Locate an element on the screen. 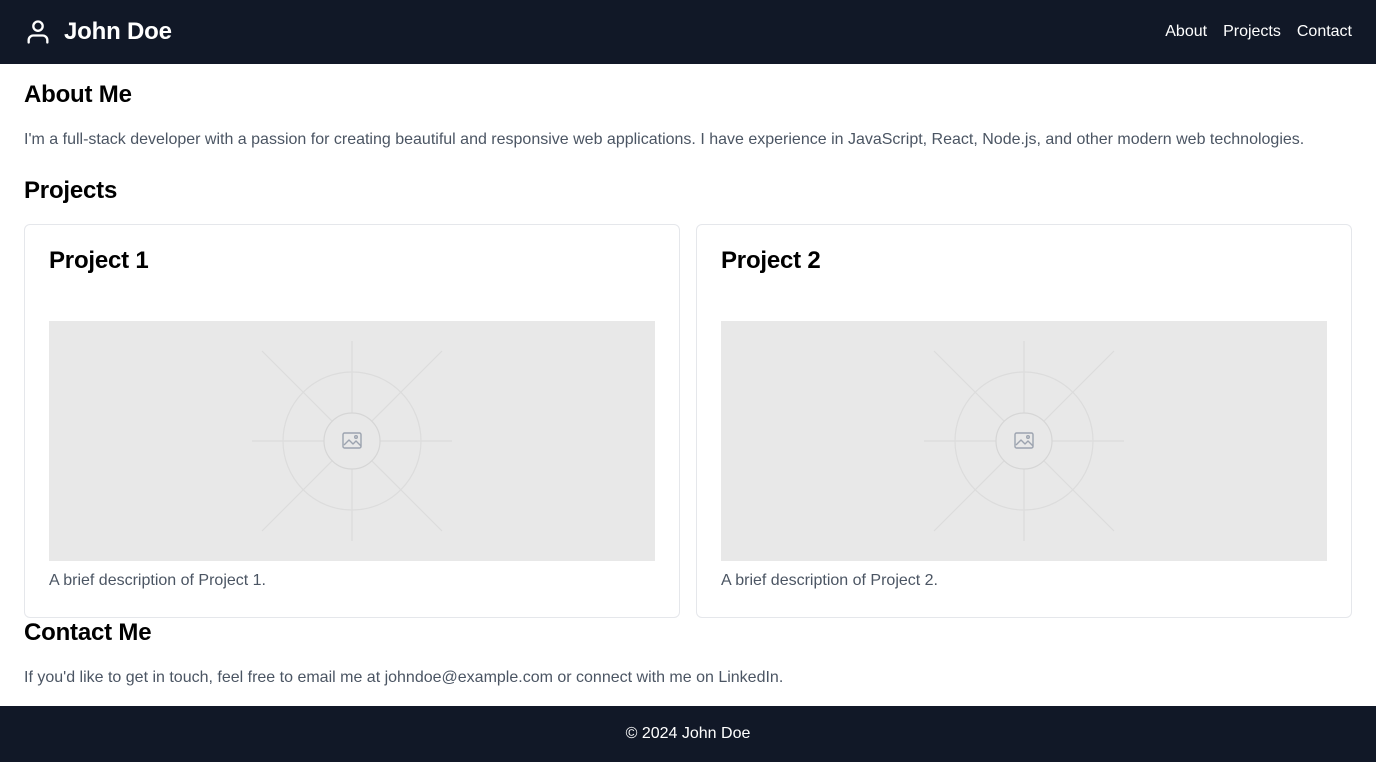 The width and height of the screenshot is (1376, 762). site-footer: © 2024 John Doe is located at coordinates (688, 734).